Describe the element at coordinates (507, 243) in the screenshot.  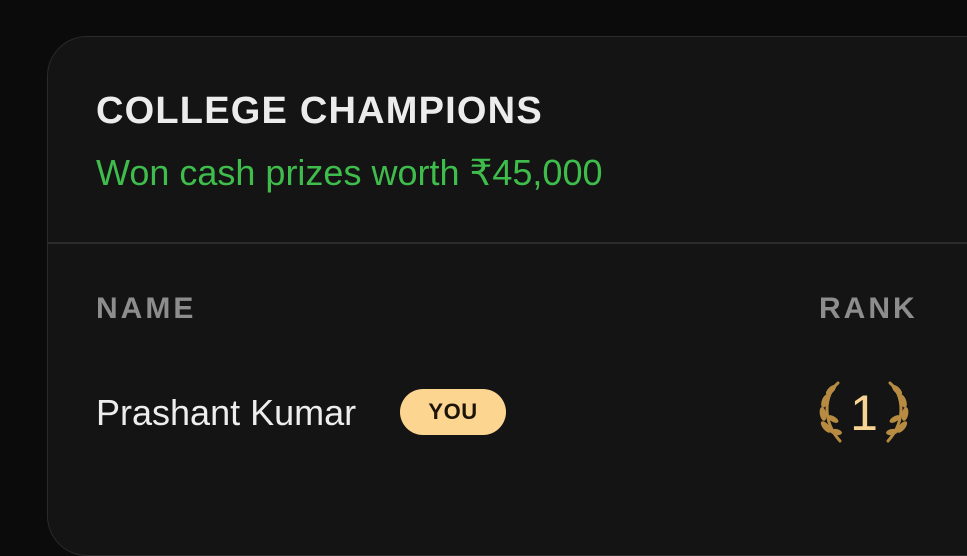
I see `divider` at that location.